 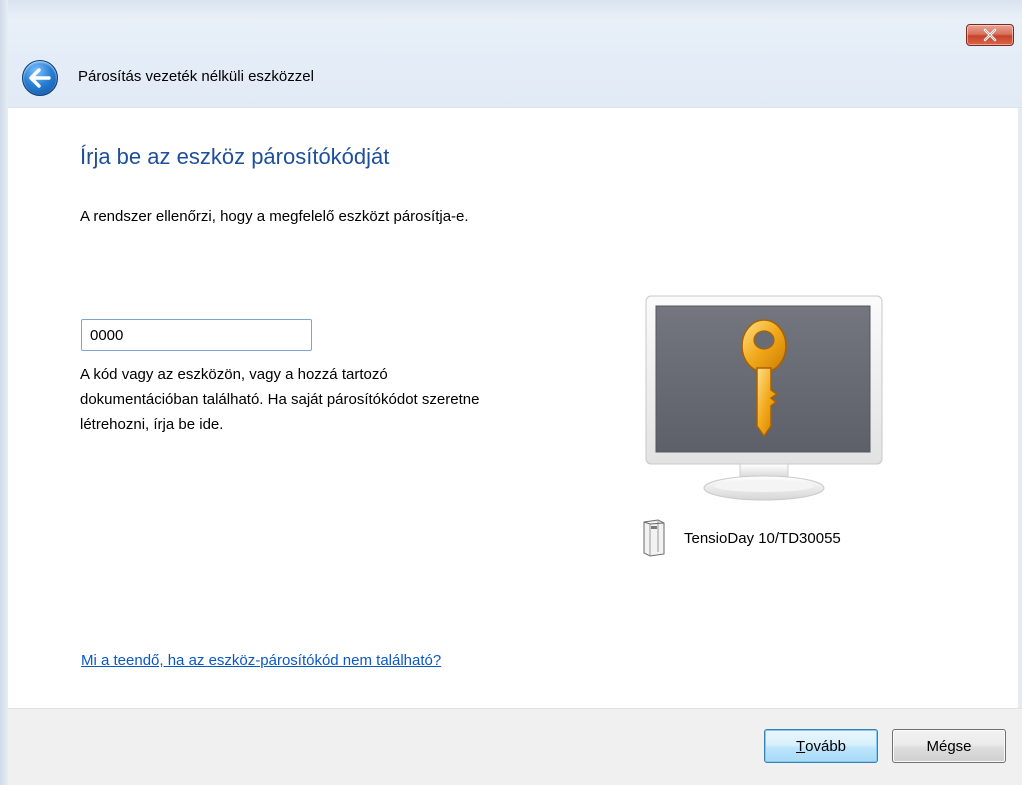 I want to click on device-name: TensioDay 10/TD30055, so click(x=762, y=538).